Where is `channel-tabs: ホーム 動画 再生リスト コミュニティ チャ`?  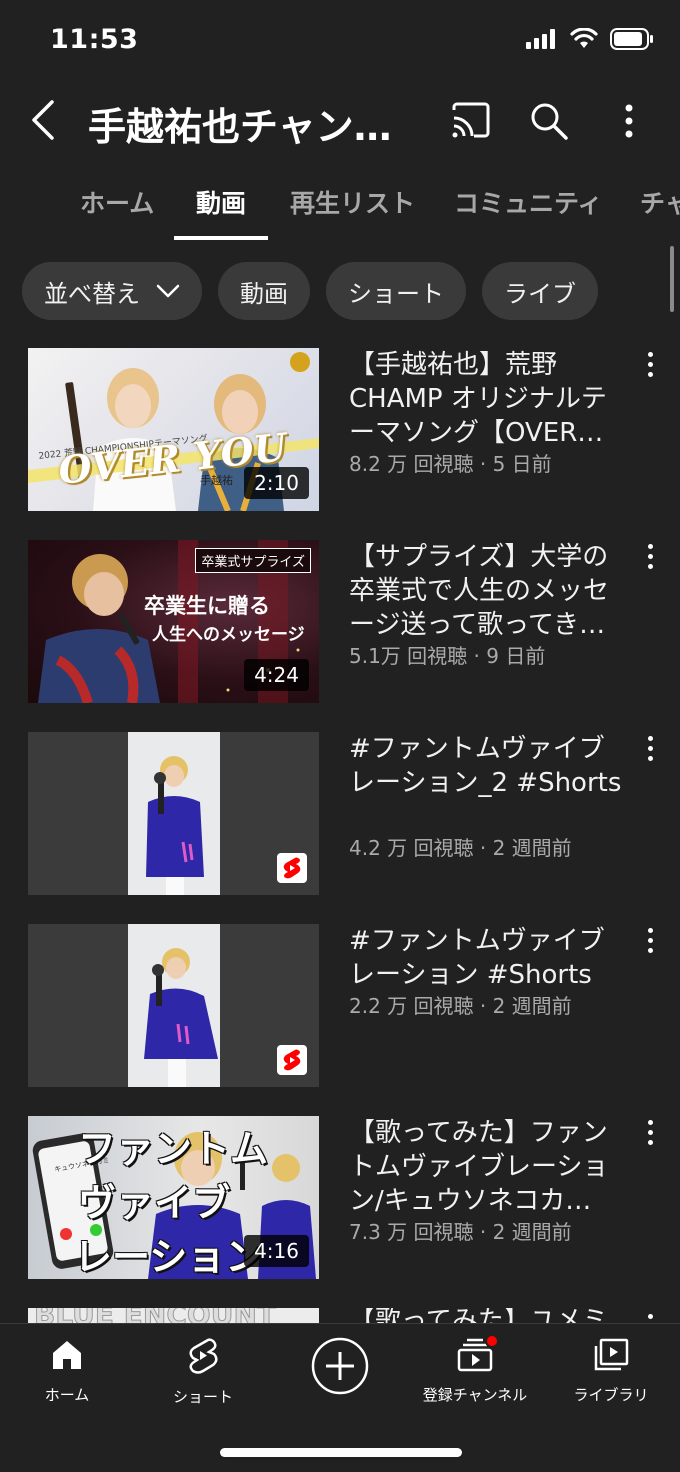 channel-tabs: ホーム 動画 再生リスト コミュニティ チャ is located at coordinates (340, 201).